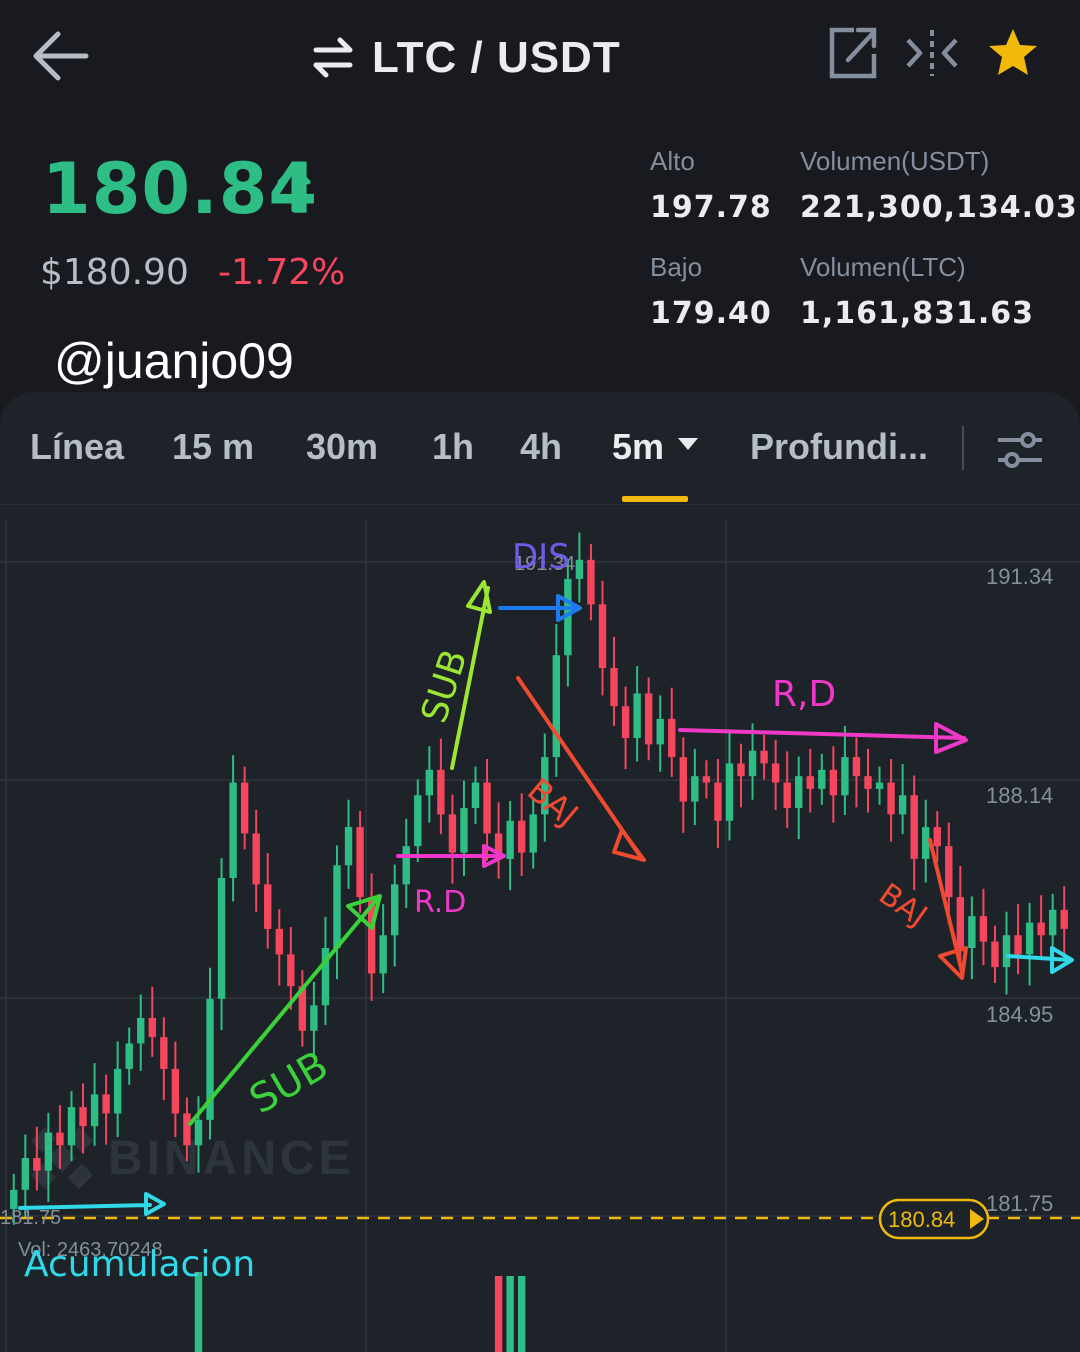 The width and height of the screenshot is (1080, 1352). What do you see at coordinates (804, 694) in the screenshot?
I see `annotation-text: R,D` at bounding box center [804, 694].